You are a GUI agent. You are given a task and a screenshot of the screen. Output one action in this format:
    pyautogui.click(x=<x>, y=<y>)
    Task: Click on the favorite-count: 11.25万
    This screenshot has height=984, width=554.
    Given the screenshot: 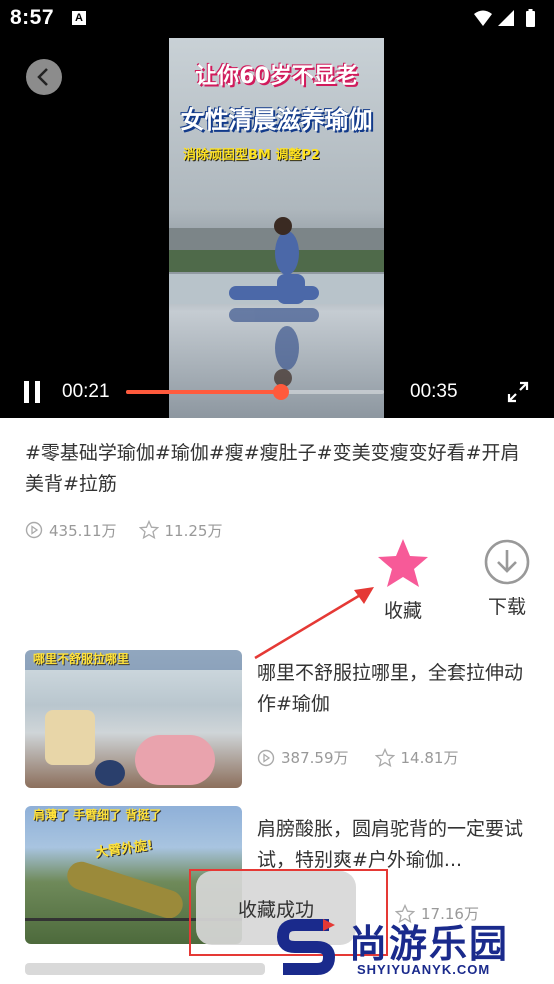 What is the action you would take?
    pyautogui.click(x=193, y=530)
    